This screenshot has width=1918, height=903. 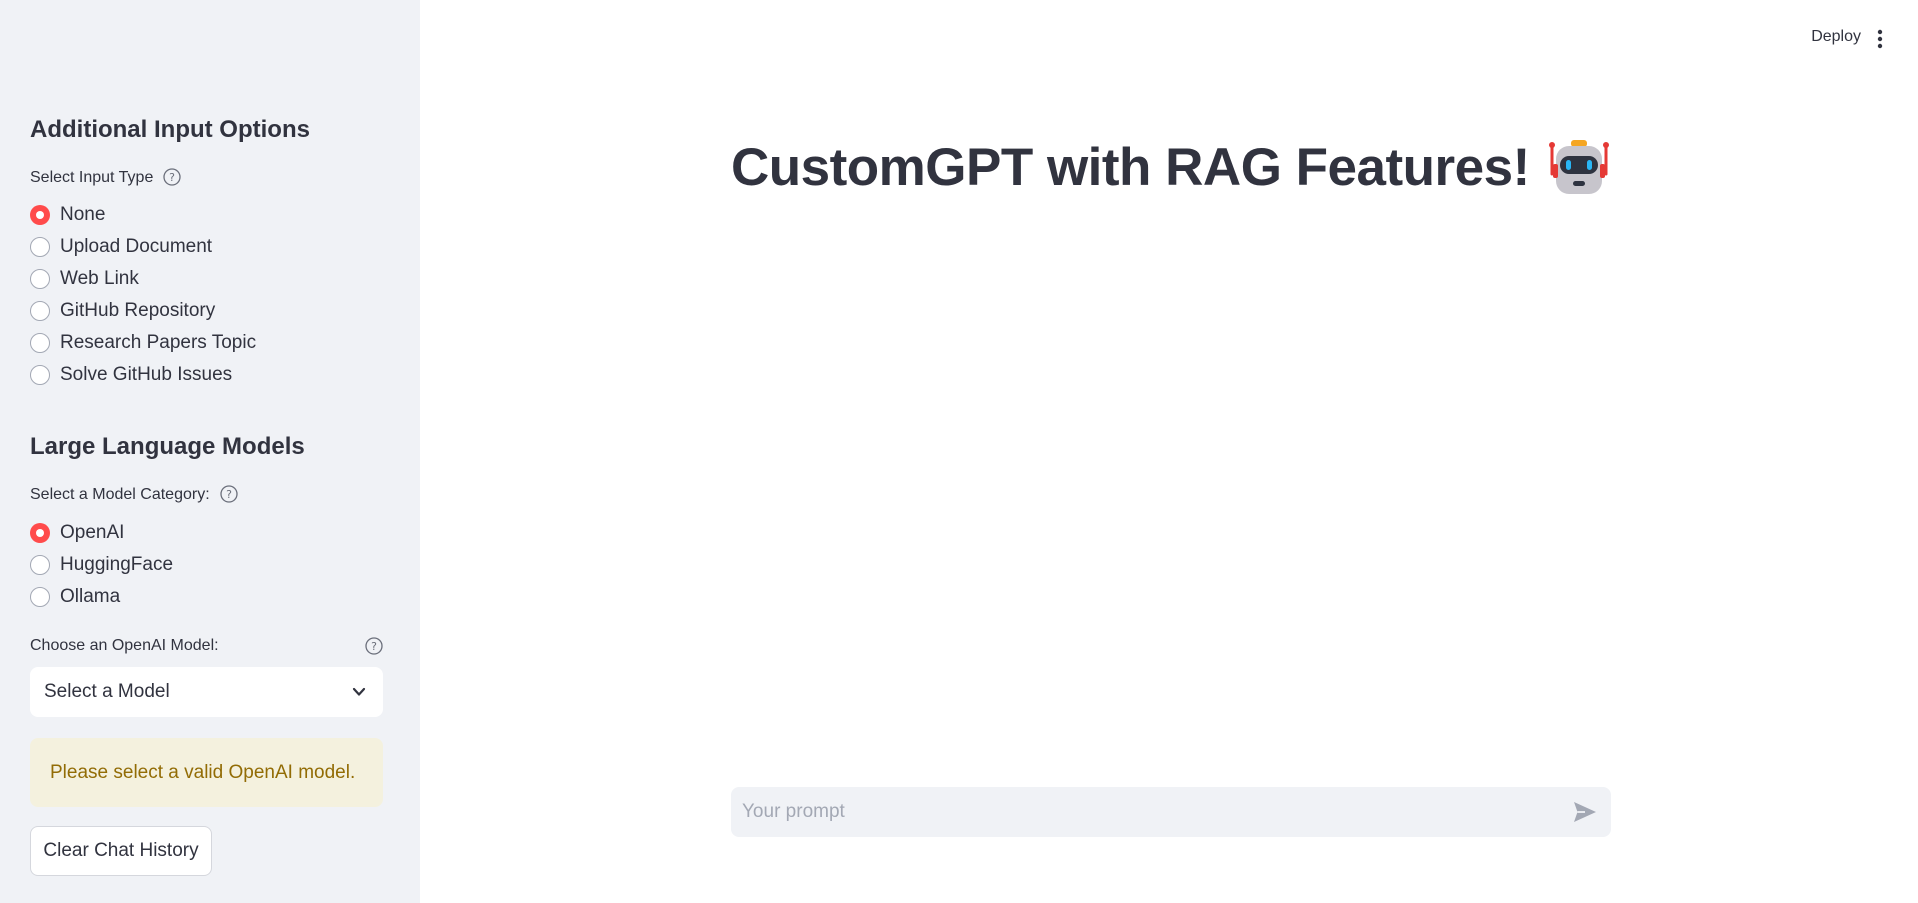 What do you see at coordinates (359, 691) in the screenshot?
I see `chevron-down-icon` at bounding box center [359, 691].